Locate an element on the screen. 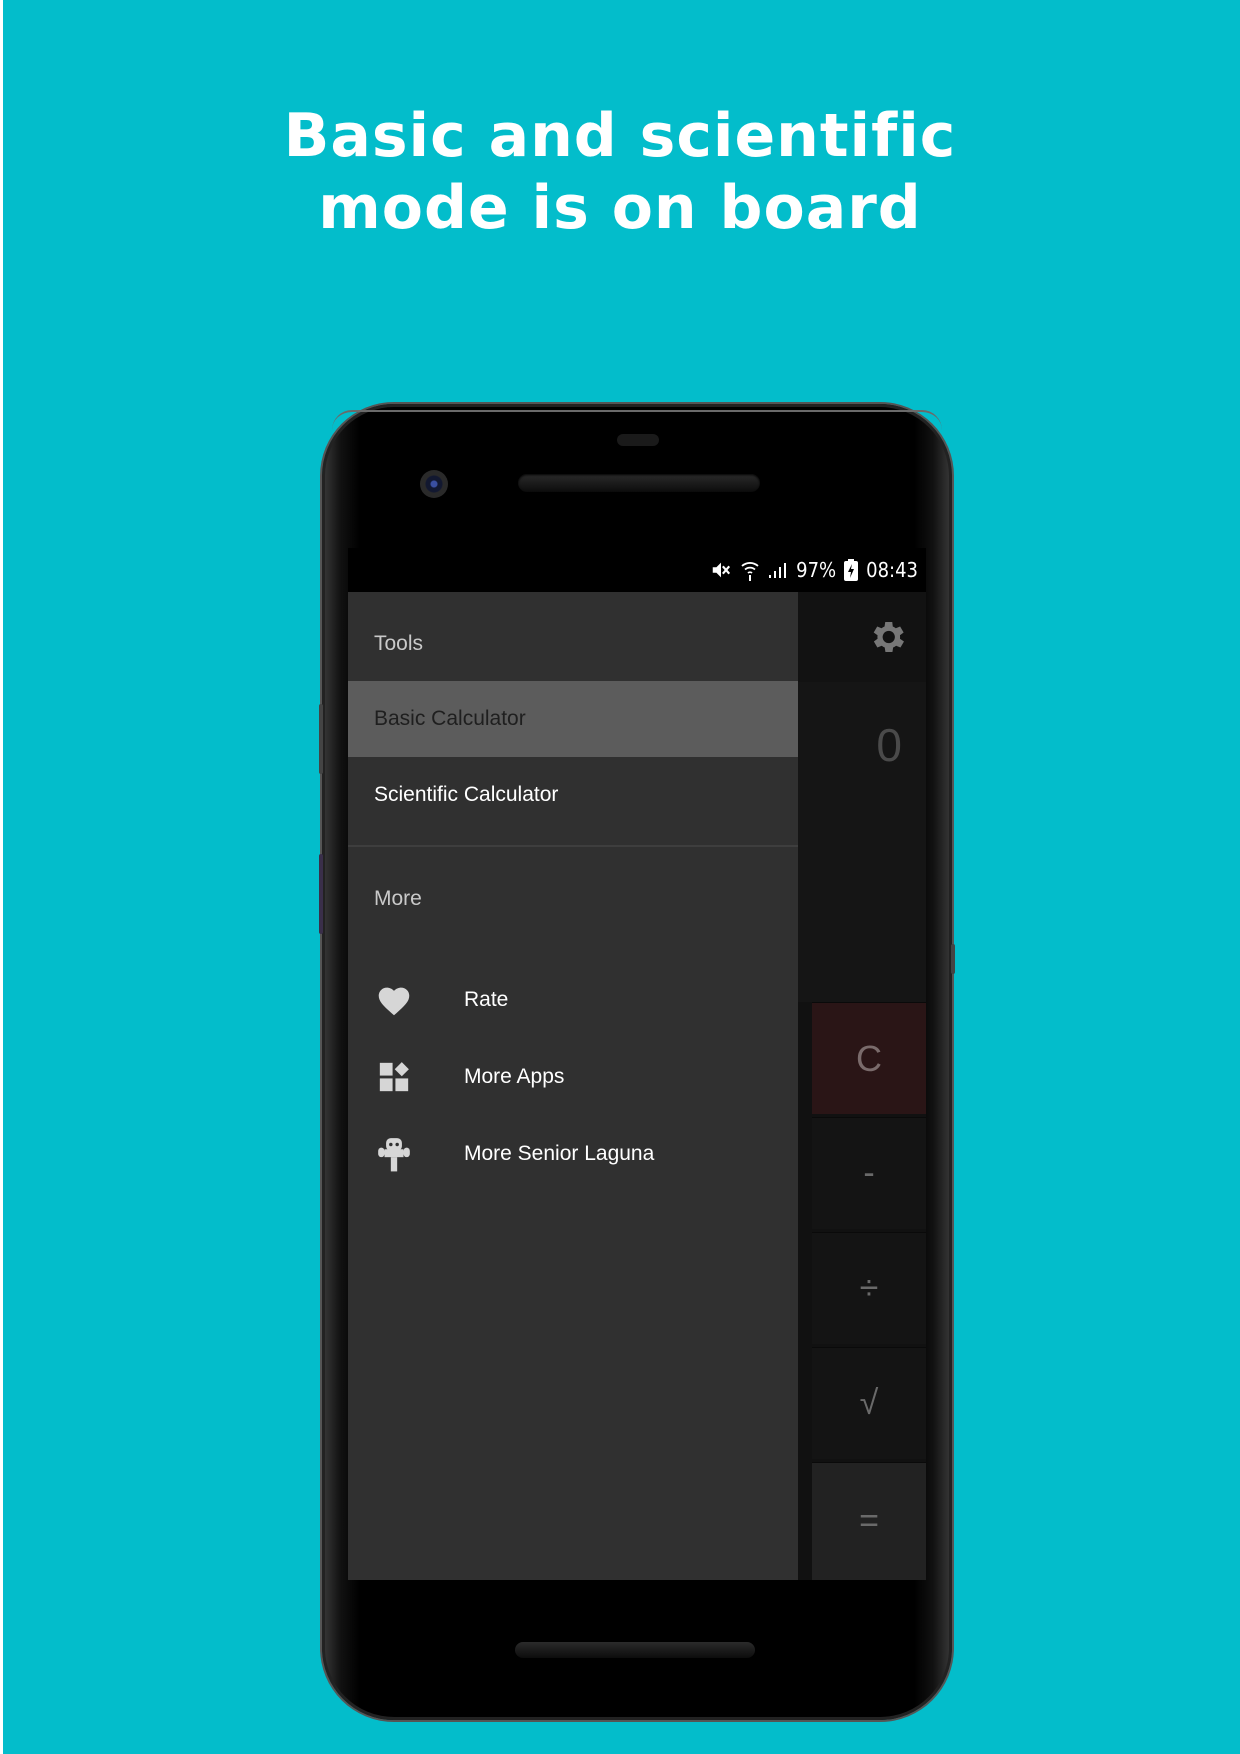 The height and width of the screenshot is (1754, 1240). tools-section-label: Tools is located at coordinates (399, 643).